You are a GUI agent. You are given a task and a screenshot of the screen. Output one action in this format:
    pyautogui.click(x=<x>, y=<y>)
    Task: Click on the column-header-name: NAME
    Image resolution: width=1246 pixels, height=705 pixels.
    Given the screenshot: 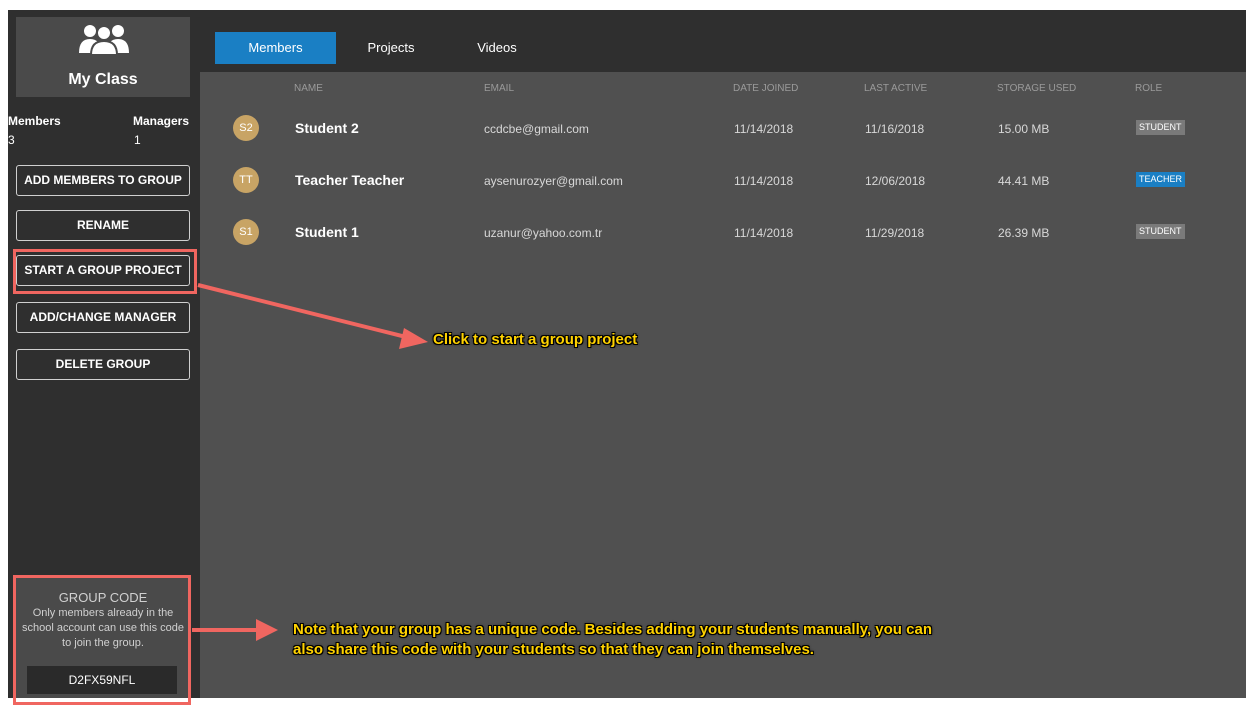 What is the action you would take?
    pyautogui.click(x=308, y=88)
    